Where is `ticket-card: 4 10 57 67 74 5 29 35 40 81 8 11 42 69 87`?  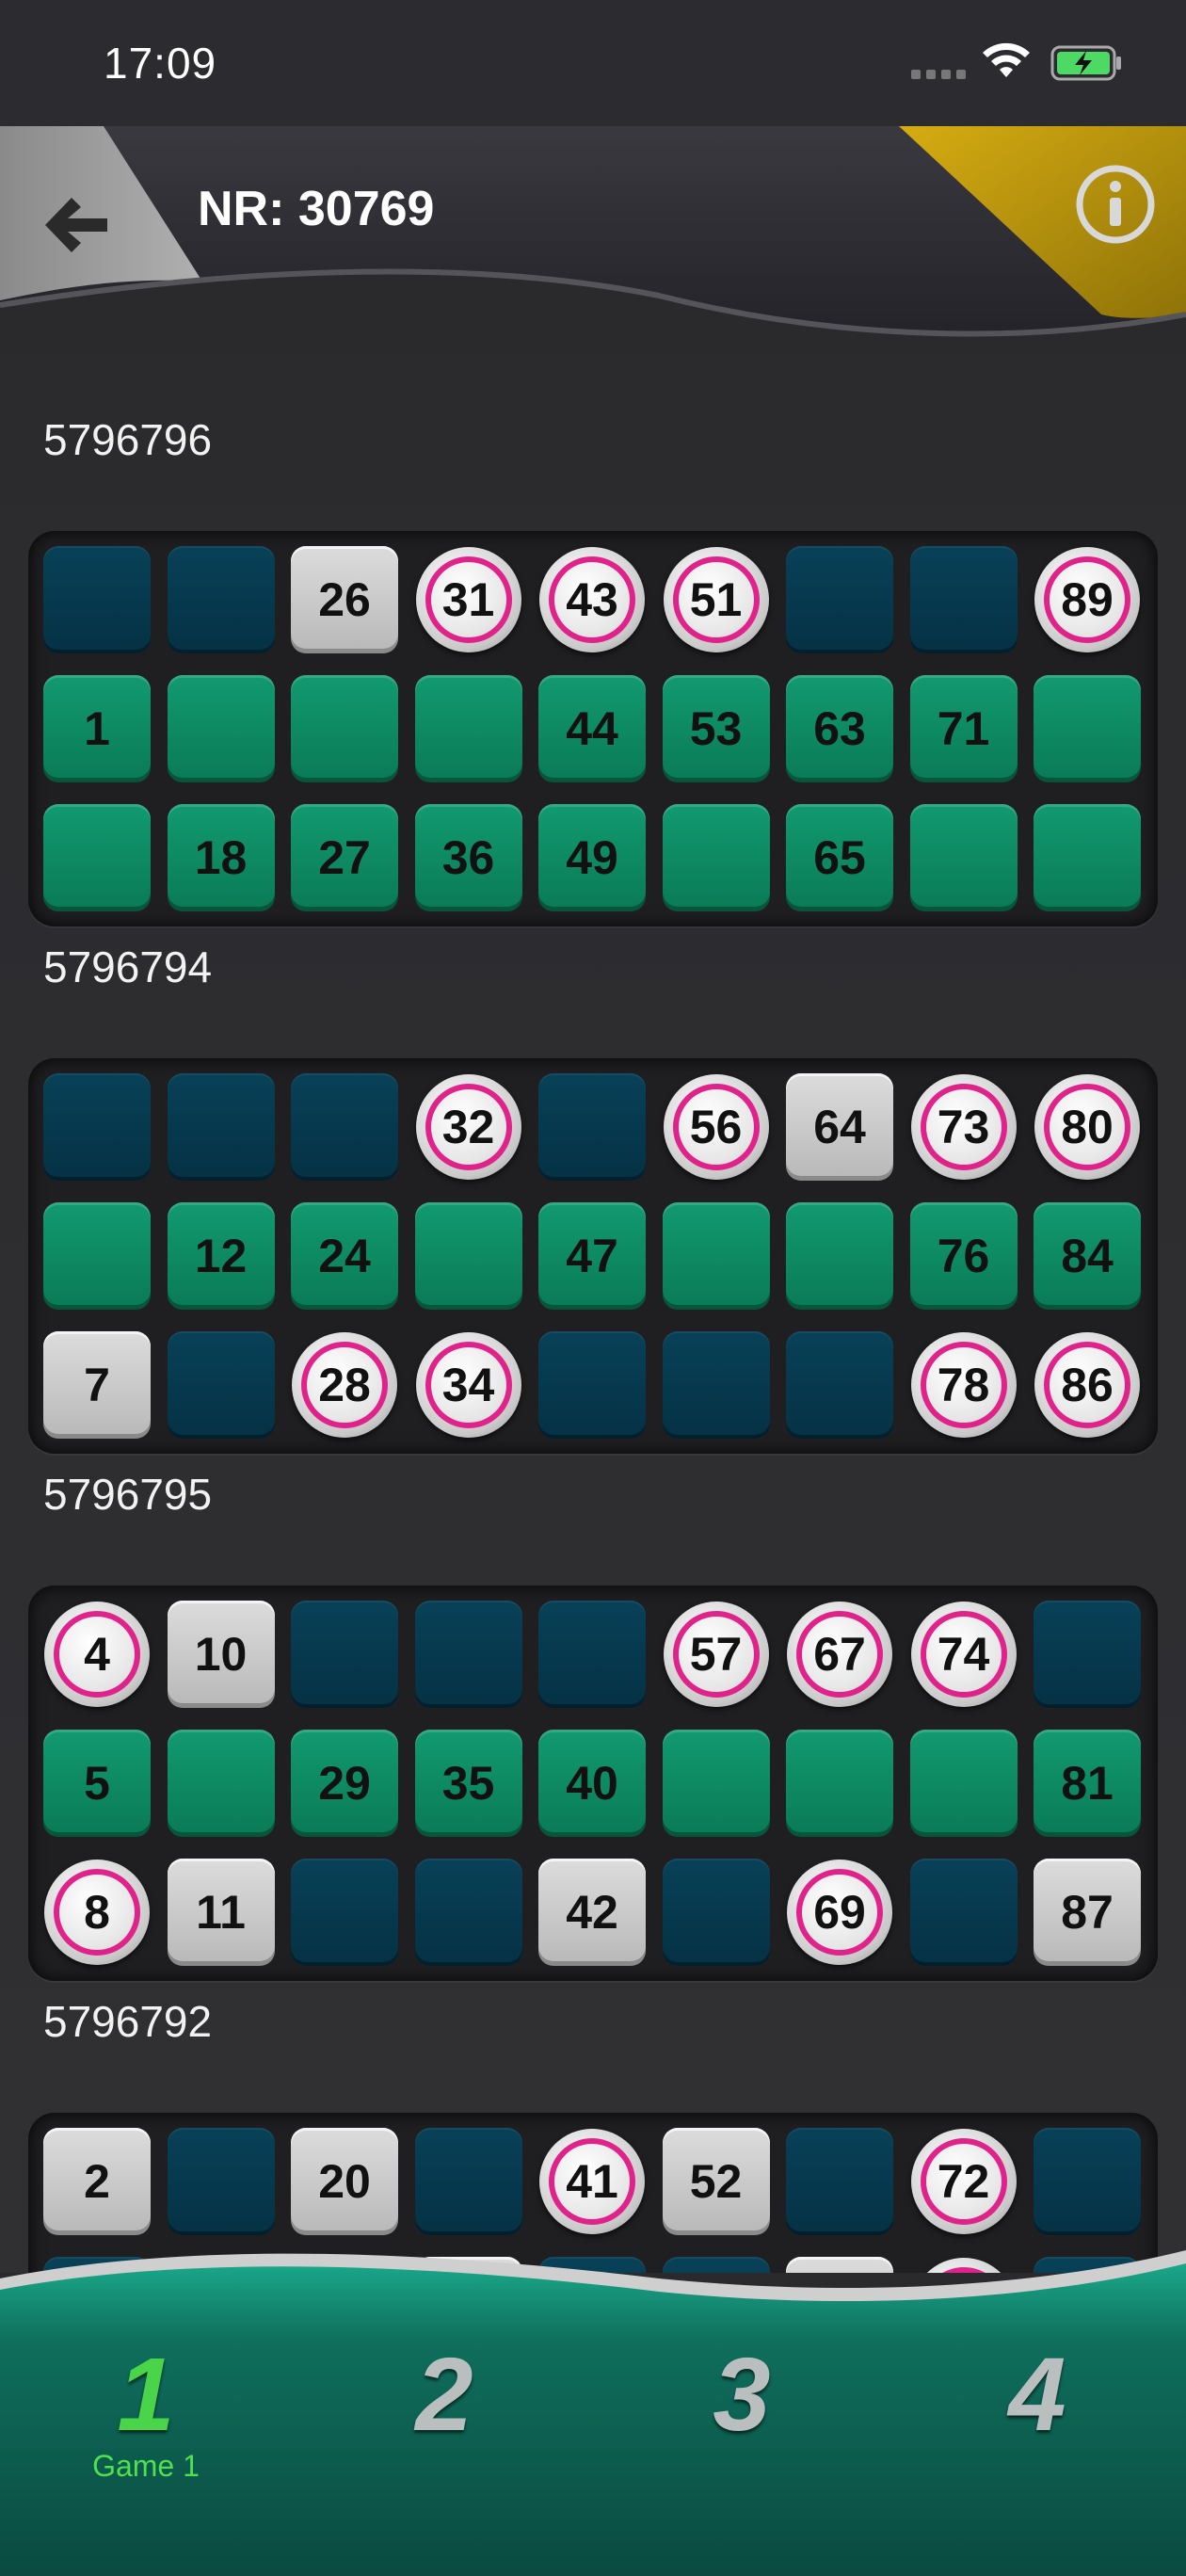
ticket-card: 4 10 57 67 74 5 29 35 40 81 8 11 42 69 87 is located at coordinates (593, 1783).